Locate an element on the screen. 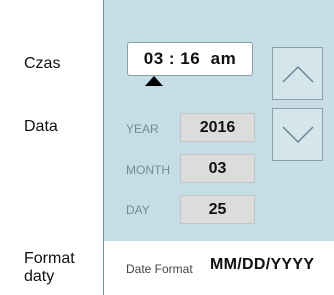 The image size is (334, 295). day-field: 25 is located at coordinates (217, 209).